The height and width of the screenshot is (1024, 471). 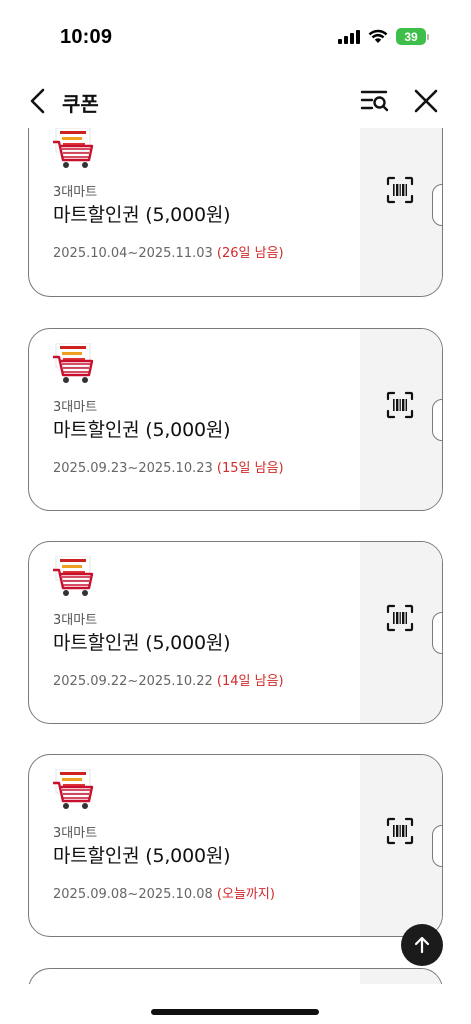 I want to click on back-button, so click(x=39, y=101).